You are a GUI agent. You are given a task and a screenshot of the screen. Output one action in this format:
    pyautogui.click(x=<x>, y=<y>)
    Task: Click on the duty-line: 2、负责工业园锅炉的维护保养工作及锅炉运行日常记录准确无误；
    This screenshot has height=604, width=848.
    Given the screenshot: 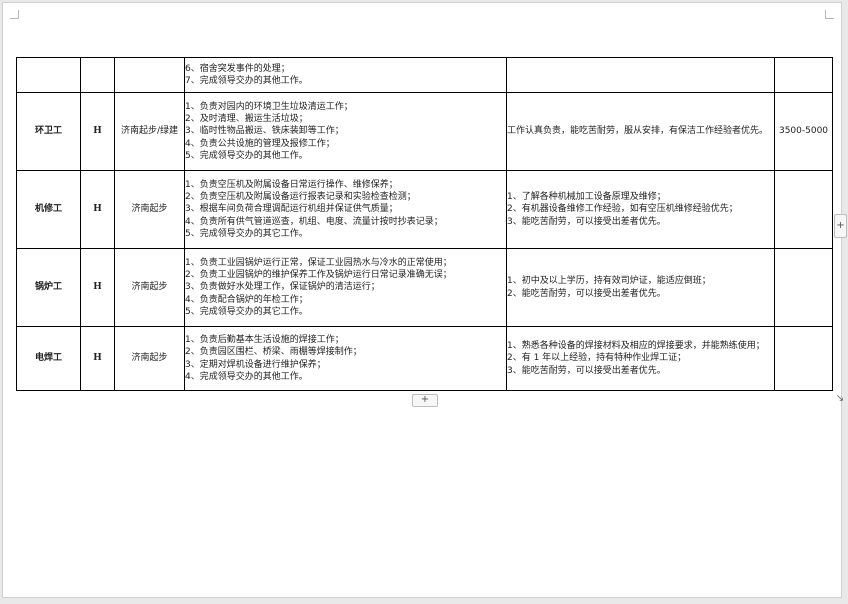 What is the action you would take?
    pyautogui.click(x=318, y=275)
    